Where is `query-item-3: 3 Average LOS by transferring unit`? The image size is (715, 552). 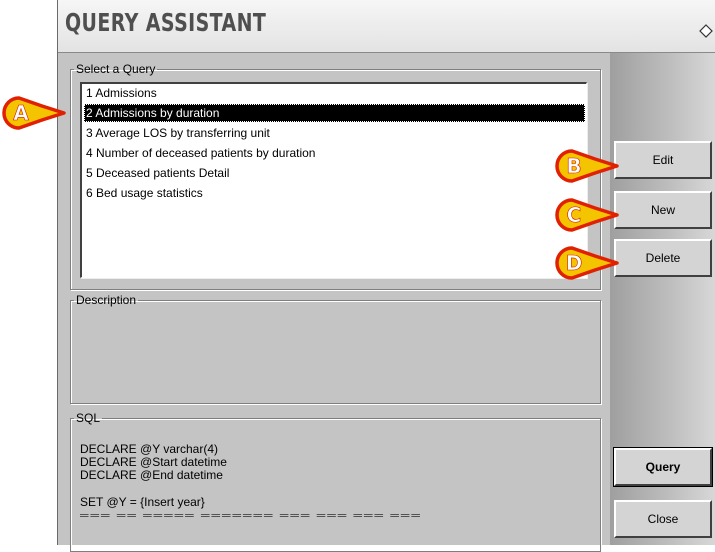 query-item-3: 3 Average LOS by transferring unit is located at coordinates (334, 133).